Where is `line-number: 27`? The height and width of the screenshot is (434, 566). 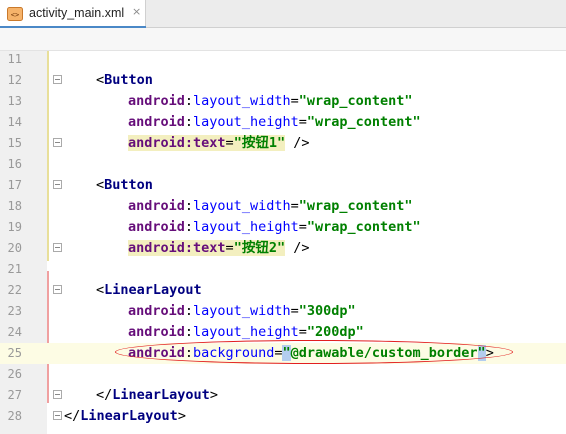
line-number: 27 is located at coordinates (14, 395).